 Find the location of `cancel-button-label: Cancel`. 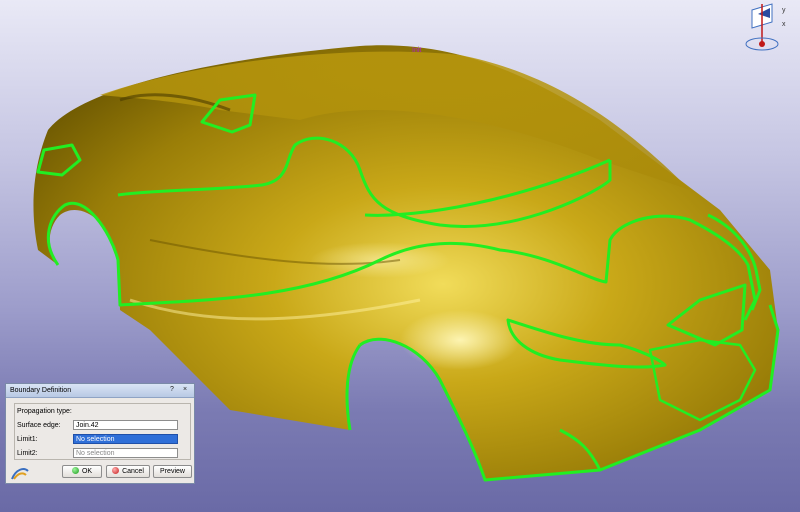

cancel-button-label: Cancel is located at coordinates (133, 471).